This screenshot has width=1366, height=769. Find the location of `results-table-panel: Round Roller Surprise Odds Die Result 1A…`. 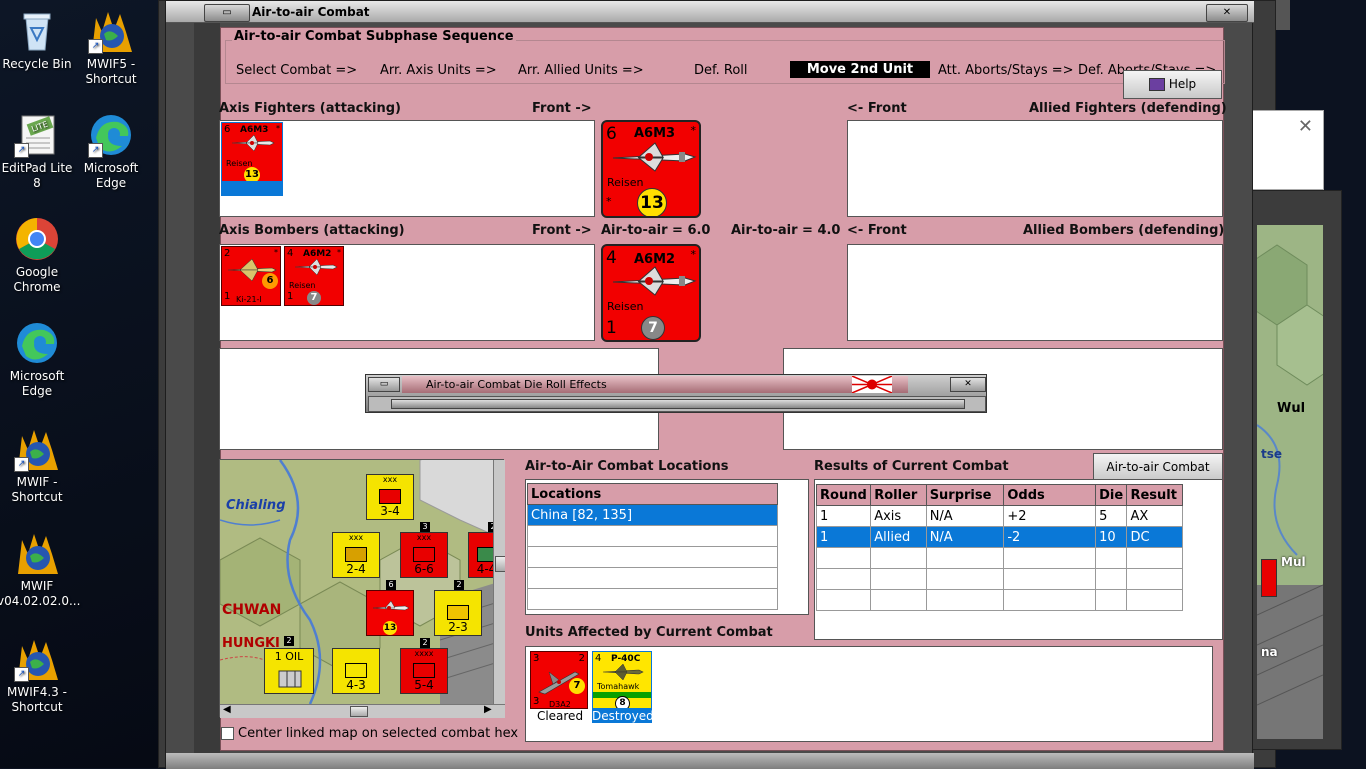

results-table-panel: Round Roller Surprise Odds Die Result 1A… is located at coordinates (1018, 559).